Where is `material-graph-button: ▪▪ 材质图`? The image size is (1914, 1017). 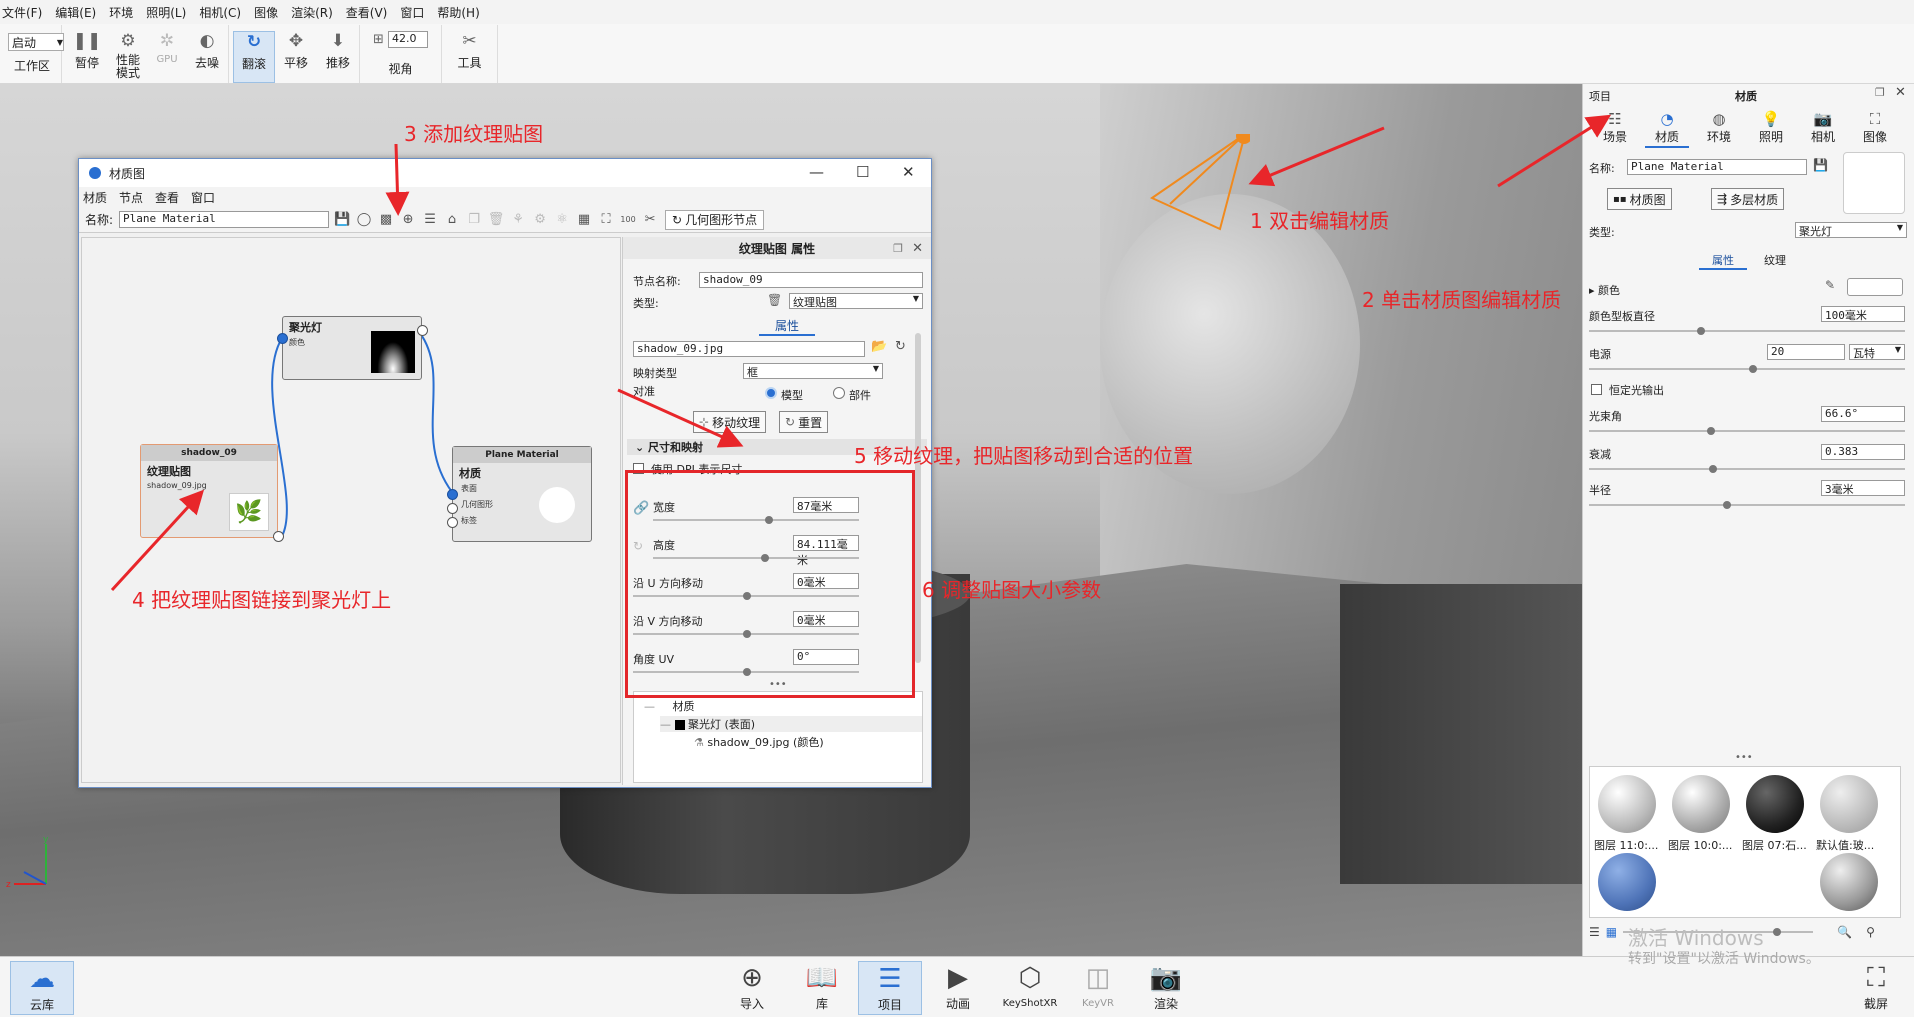
material-graph-button: ▪▪ 材质图 is located at coordinates (1639, 199).